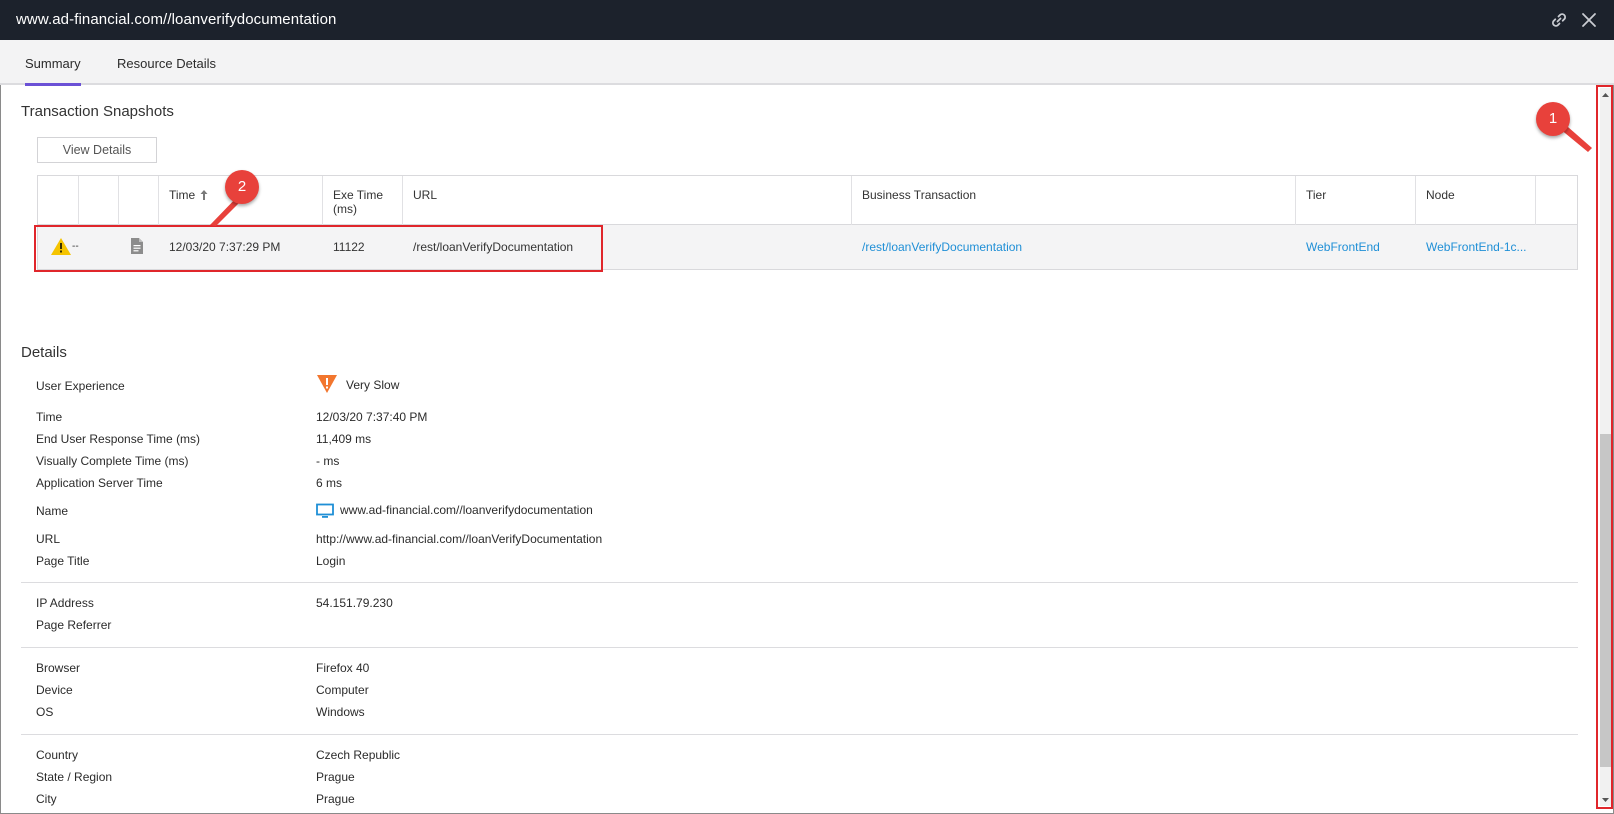 The width and height of the screenshot is (1614, 814). Describe the element at coordinates (242, 187) in the screenshot. I see `annotation-badge-2: 2` at that location.